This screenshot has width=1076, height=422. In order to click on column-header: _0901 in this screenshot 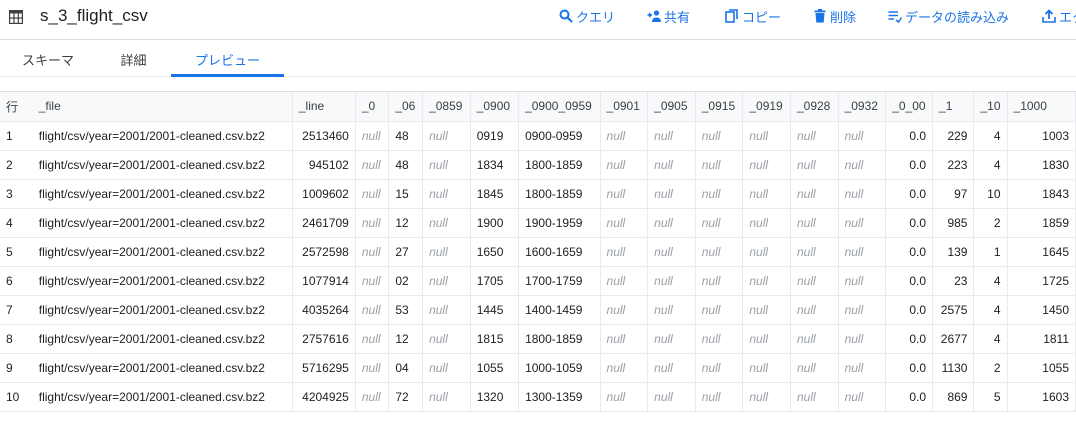, I will do `click(624, 107)`.